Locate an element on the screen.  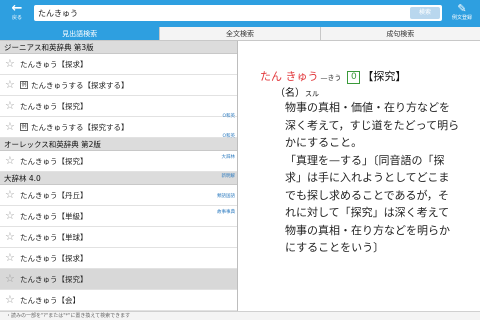
list-item-label: たんきゅうする【探究する】 is located at coordinates (80, 127).